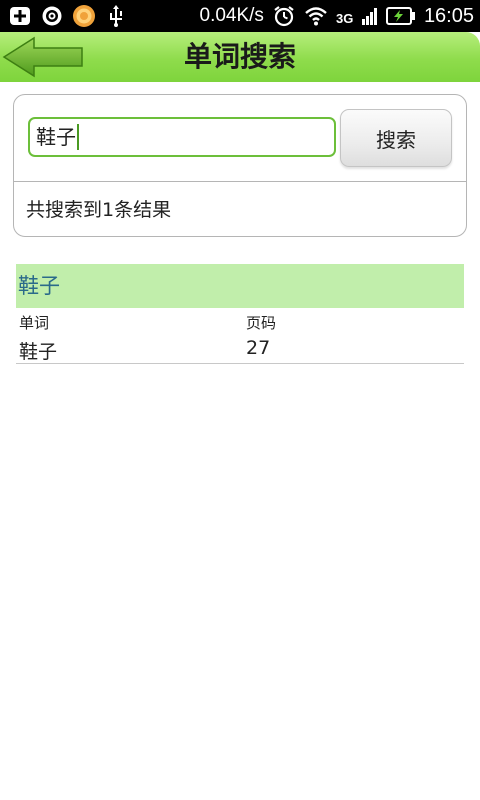 This screenshot has width=480, height=800. I want to click on search-input-value: 鞋子, so click(56, 137).